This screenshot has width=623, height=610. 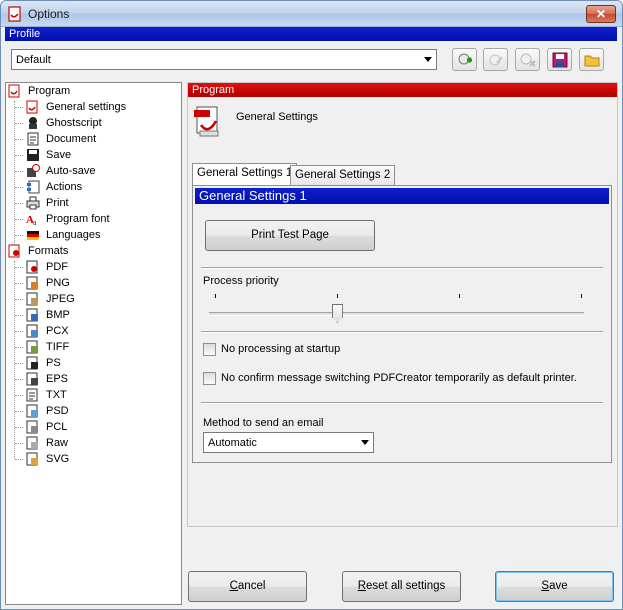 What do you see at coordinates (224, 59) in the screenshot?
I see `profile-select: Default` at bounding box center [224, 59].